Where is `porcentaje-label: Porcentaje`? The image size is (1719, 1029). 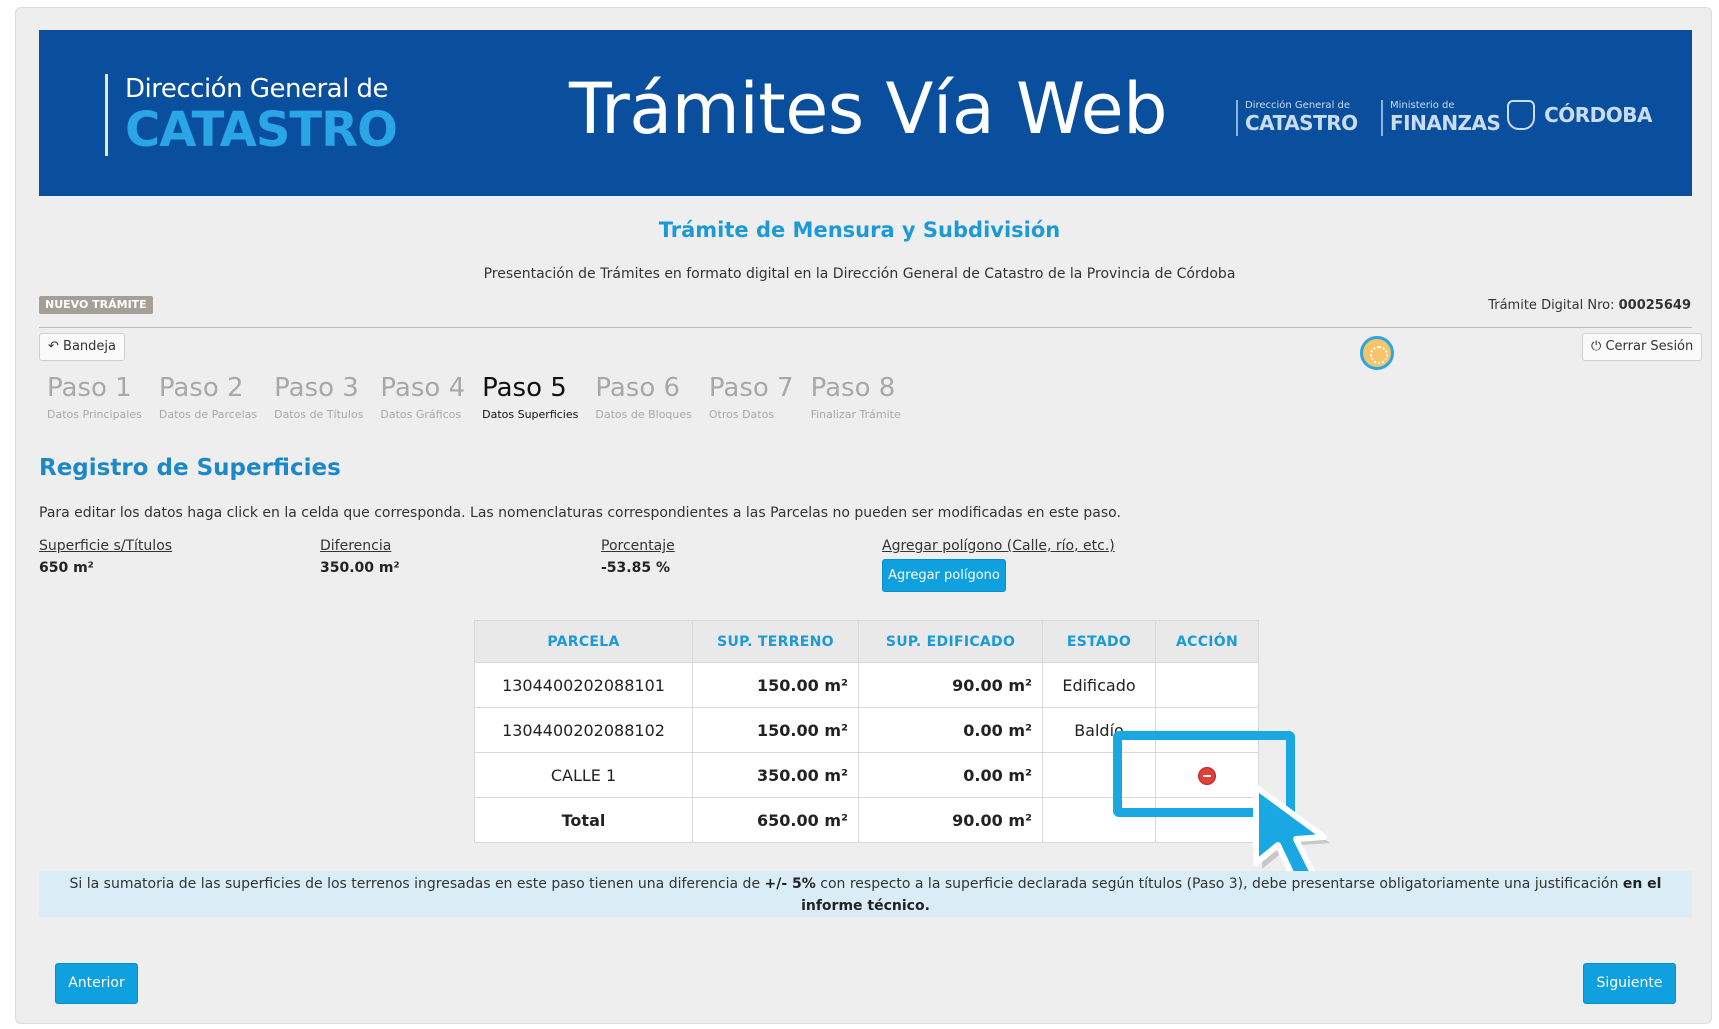
porcentaje-label: Porcentaje is located at coordinates (638, 546).